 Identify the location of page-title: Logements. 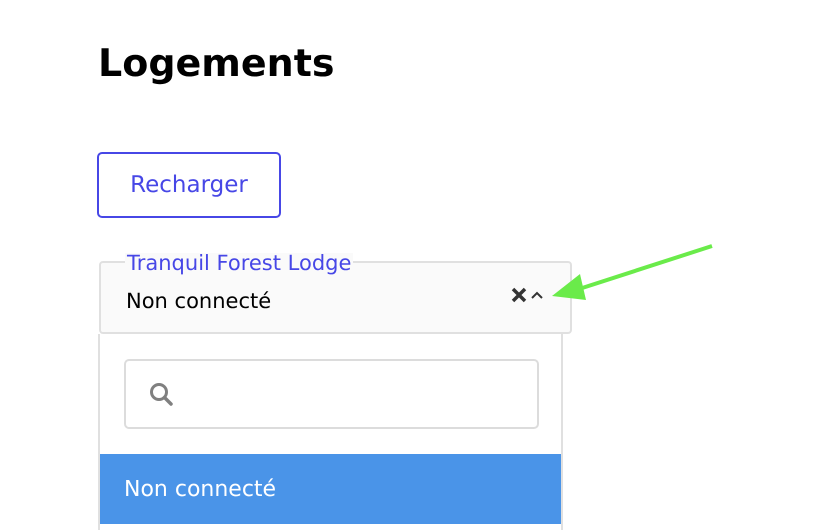
(216, 63).